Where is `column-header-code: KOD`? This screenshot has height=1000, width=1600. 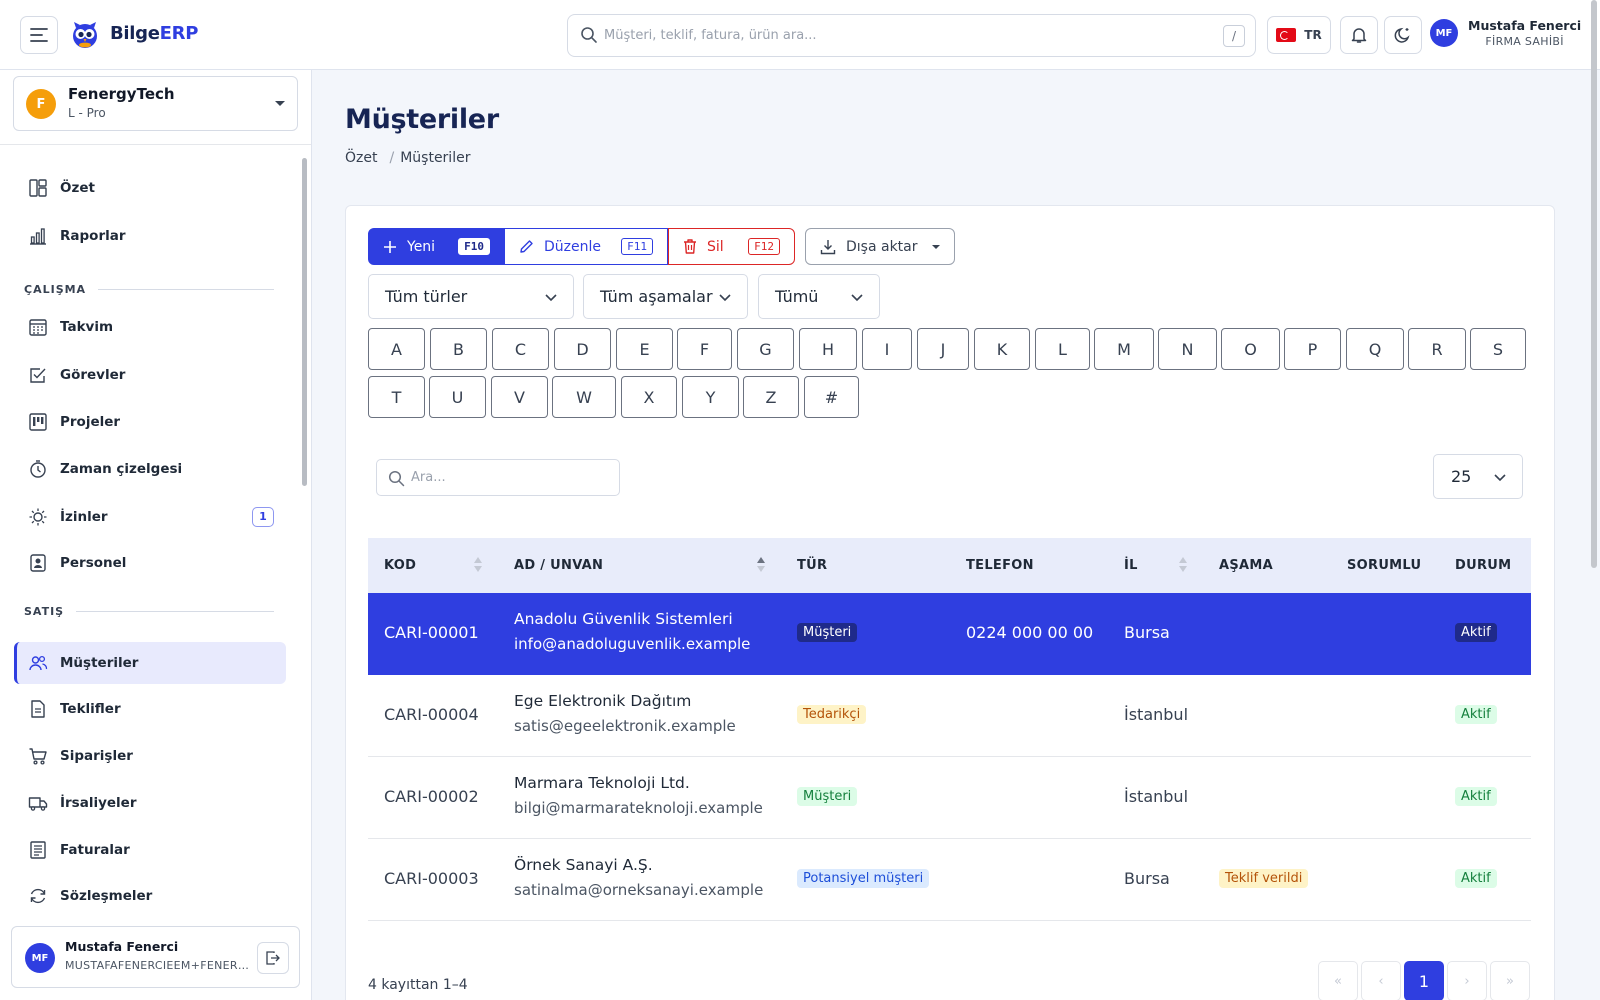 column-header-code: KOD is located at coordinates (400, 565).